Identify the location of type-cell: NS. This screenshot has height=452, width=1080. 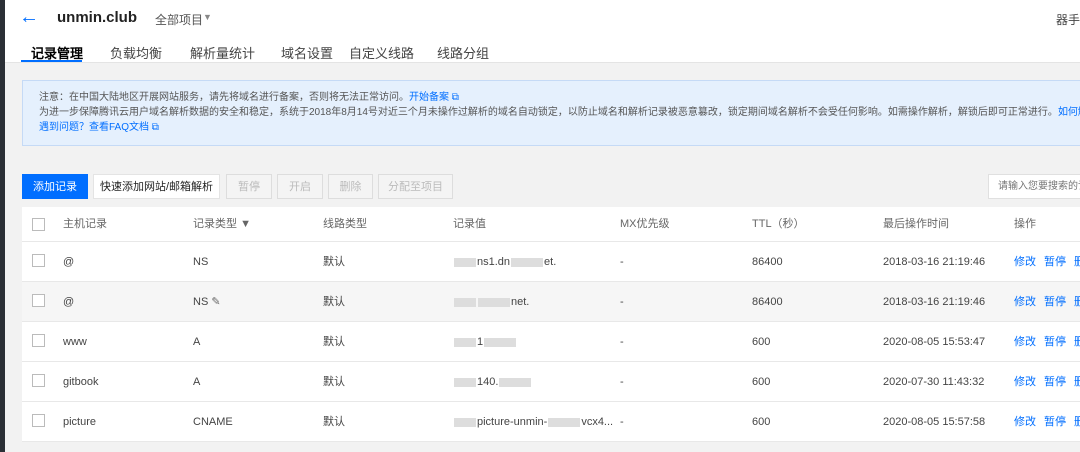
(200, 262).